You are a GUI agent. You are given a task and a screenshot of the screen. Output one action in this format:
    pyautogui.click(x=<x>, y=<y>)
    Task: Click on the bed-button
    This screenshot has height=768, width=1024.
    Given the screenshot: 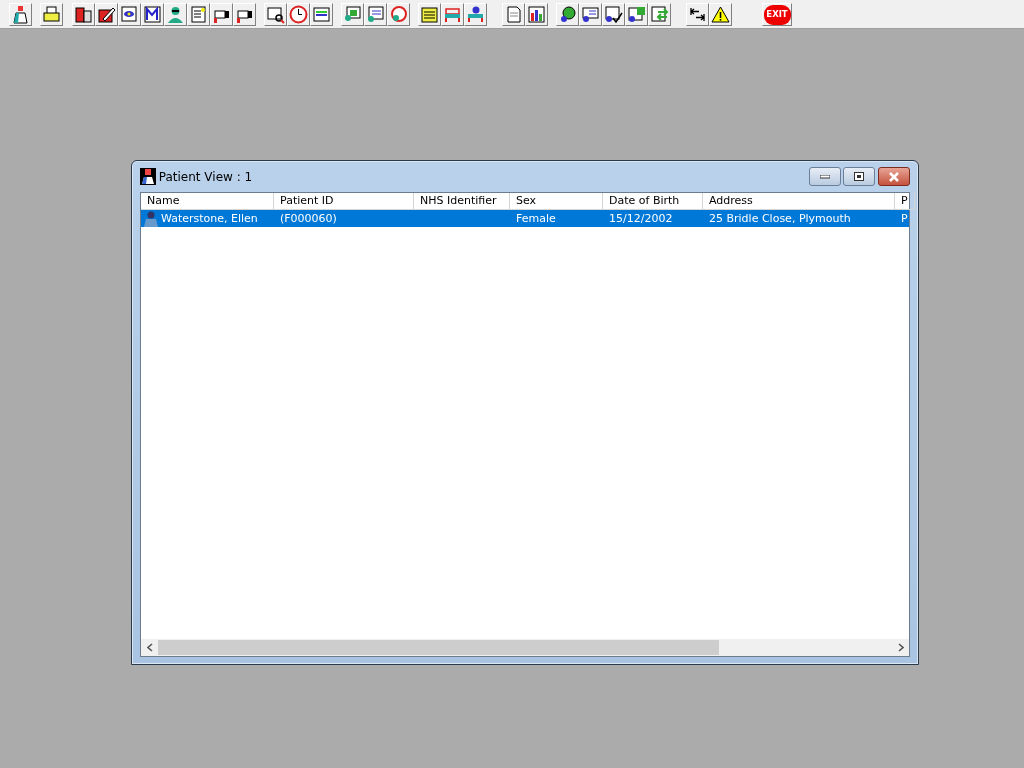 What is the action you would take?
    pyautogui.click(x=452, y=14)
    